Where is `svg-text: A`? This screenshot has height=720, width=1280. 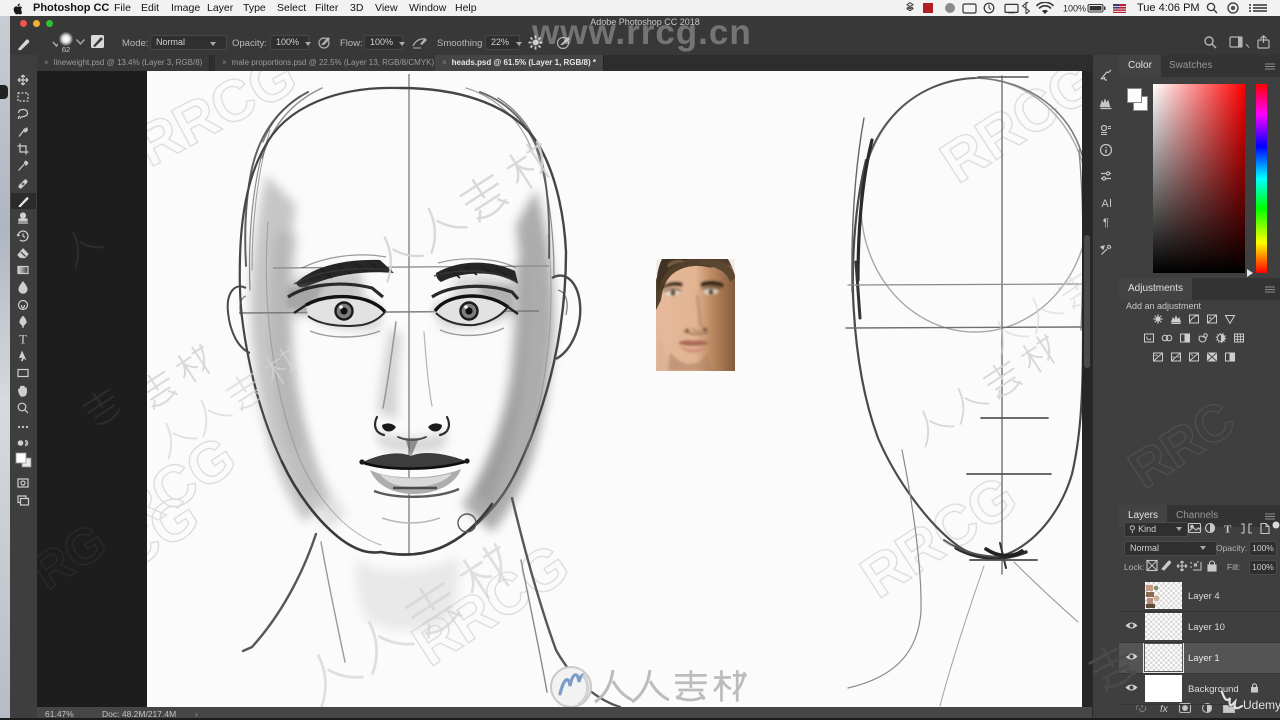
svg-text: A is located at coordinates (1105, 204).